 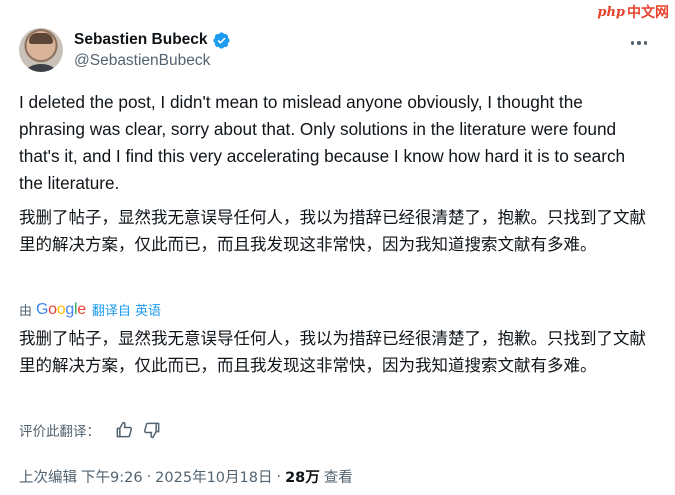 I want to click on name-row: Sebastien Bubeck, so click(x=152, y=40).